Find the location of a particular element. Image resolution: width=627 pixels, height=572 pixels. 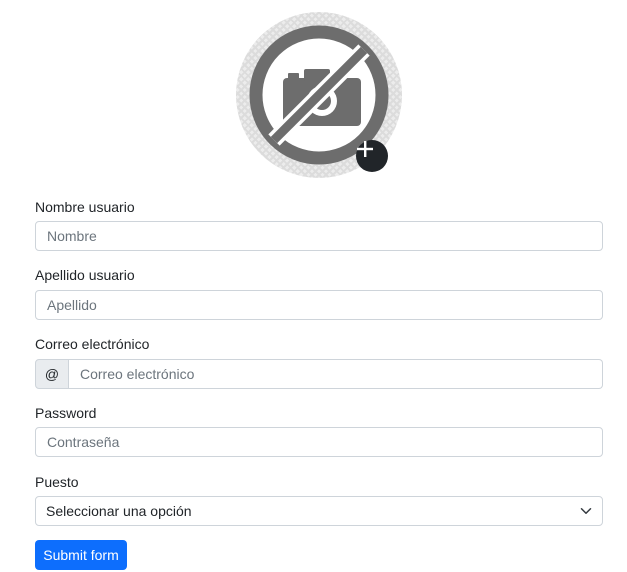

position-field: Puesto Seleccionar una opción is located at coordinates (319, 500).